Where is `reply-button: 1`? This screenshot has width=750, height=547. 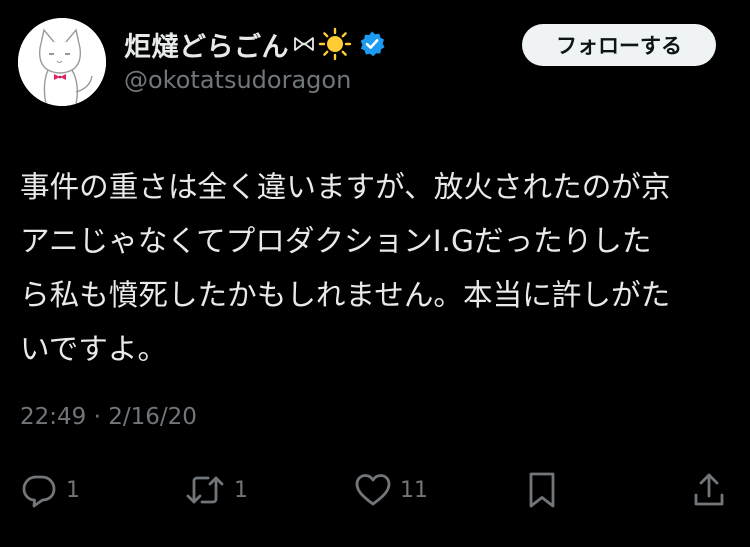 reply-button: 1 is located at coordinates (50, 490).